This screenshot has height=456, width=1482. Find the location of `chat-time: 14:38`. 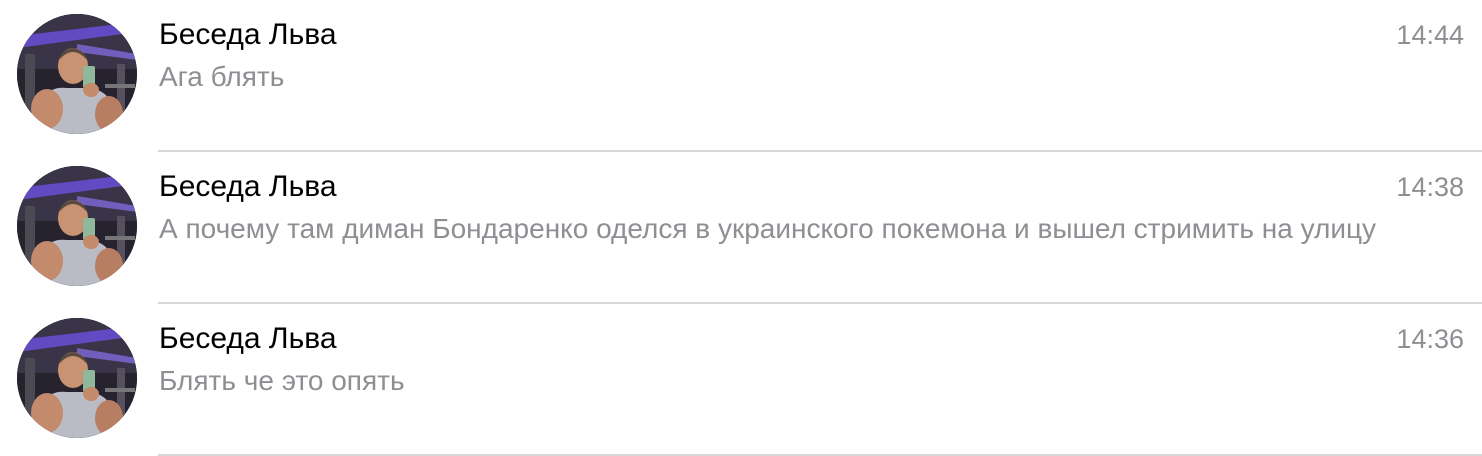

chat-time: 14:38 is located at coordinates (1430, 187).